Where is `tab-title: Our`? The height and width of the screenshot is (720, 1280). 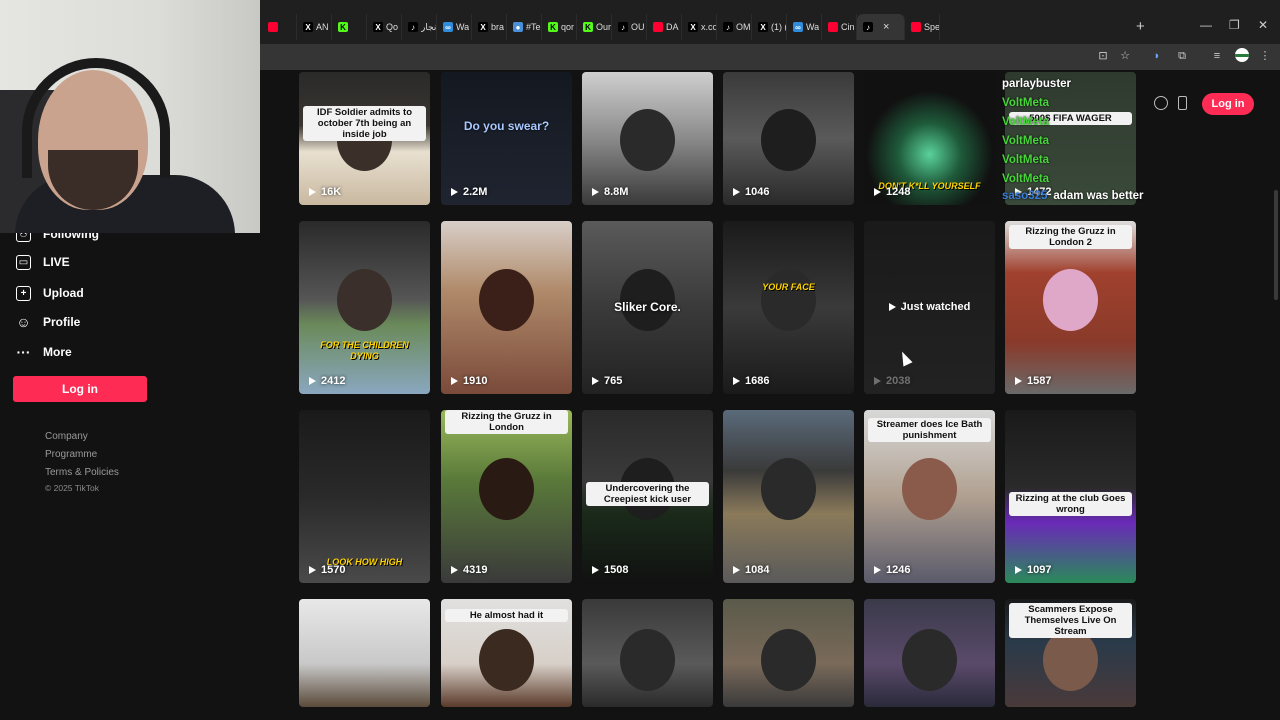
tab-title: Our is located at coordinates (603, 27).